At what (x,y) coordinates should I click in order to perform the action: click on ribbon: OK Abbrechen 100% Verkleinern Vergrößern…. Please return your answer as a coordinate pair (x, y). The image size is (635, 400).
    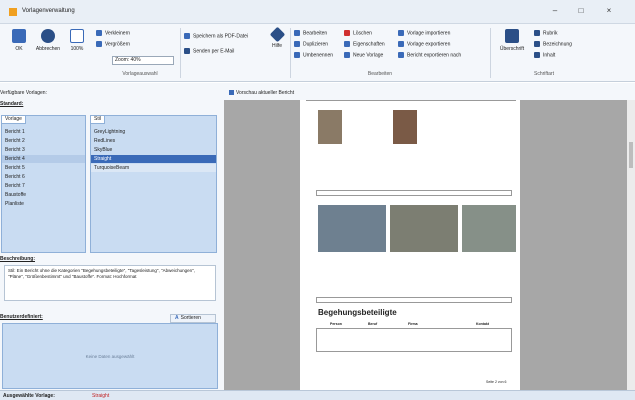
    Looking at the image, I should click on (317, 53).